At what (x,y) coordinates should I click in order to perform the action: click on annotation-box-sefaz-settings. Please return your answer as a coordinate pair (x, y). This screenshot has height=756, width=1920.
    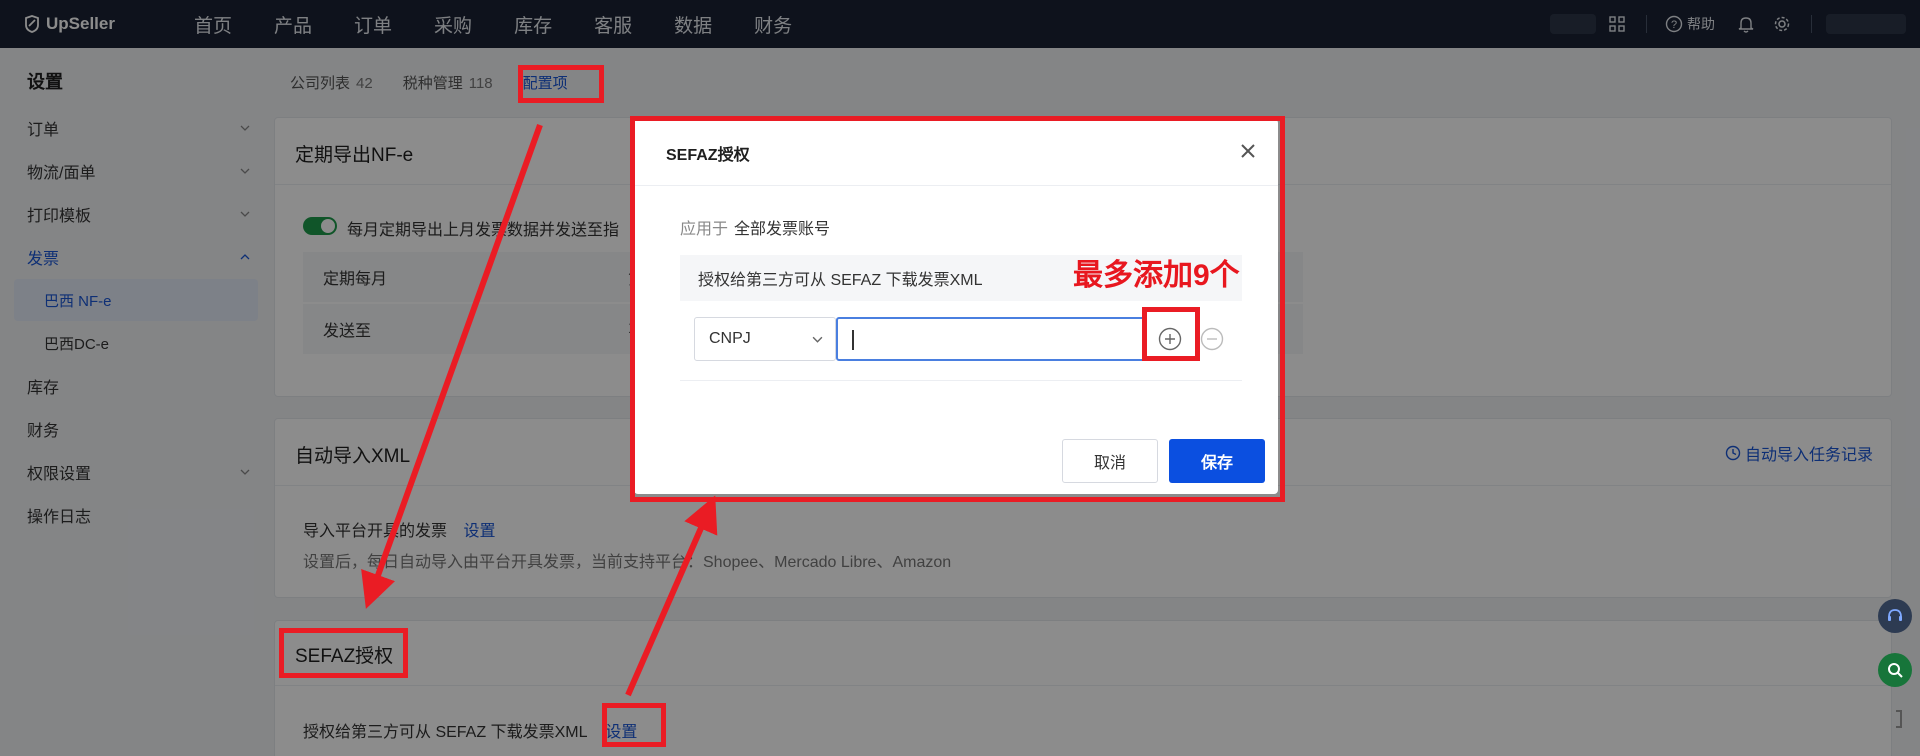
    Looking at the image, I should click on (634, 725).